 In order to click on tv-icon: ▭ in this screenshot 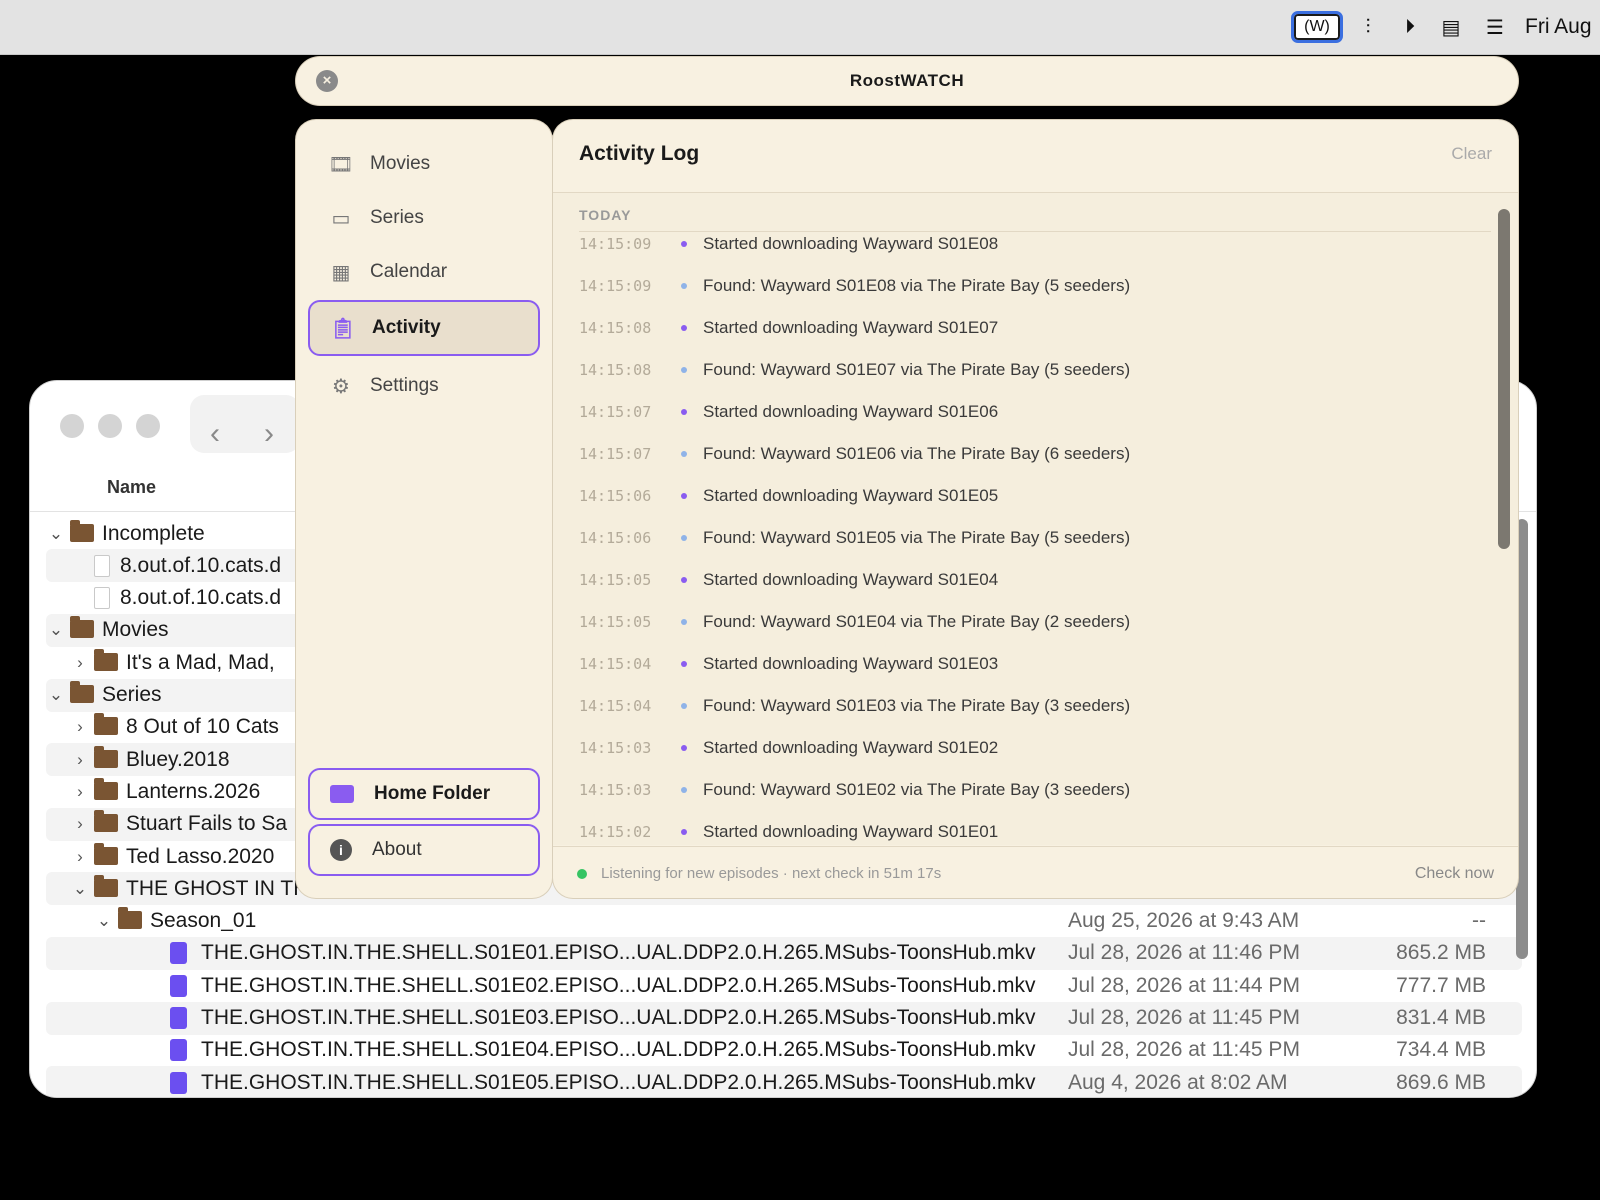, I will do `click(341, 218)`.